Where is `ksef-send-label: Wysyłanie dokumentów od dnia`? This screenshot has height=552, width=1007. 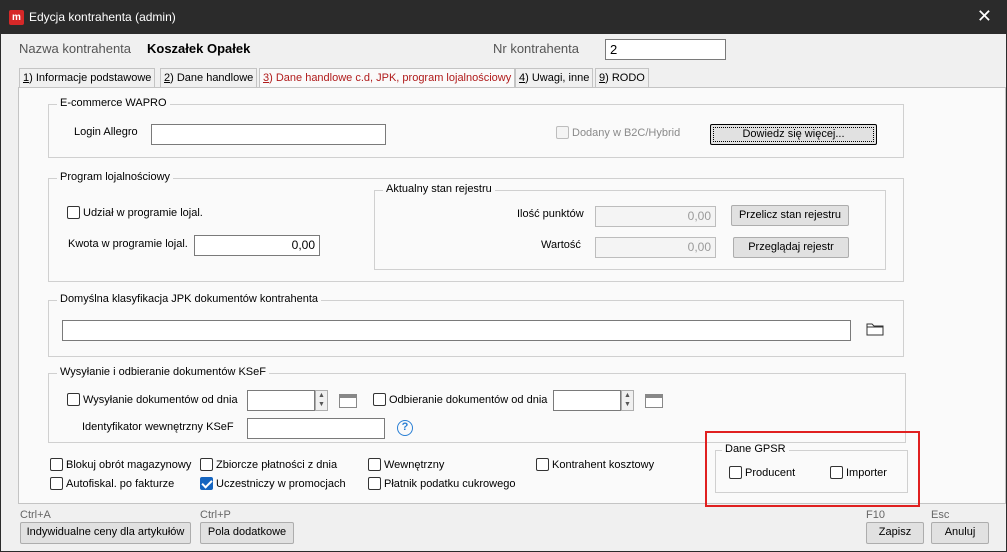 ksef-send-label: Wysyłanie dokumentów od dnia is located at coordinates (160, 399).